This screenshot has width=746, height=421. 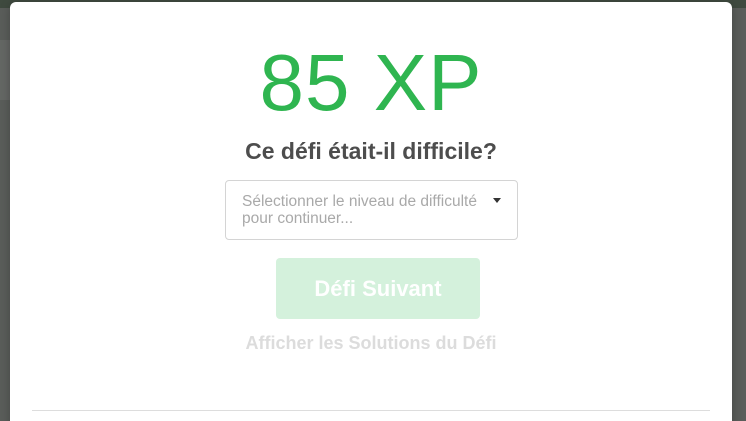 What do you see at coordinates (371, 82) in the screenshot?
I see `xp-reward: 85 XP` at bounding box center [371, 82].